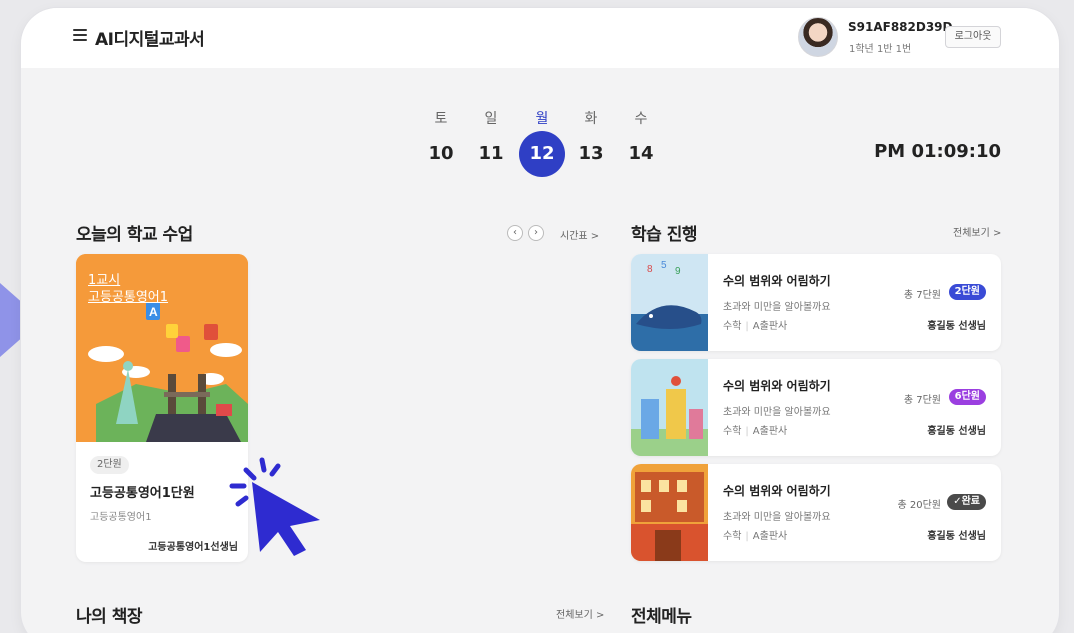 Image resolution: width=1074 pixels, height=633 pixels. I want to click on class-title: 고등공통영어1단원, so click(142, 493).